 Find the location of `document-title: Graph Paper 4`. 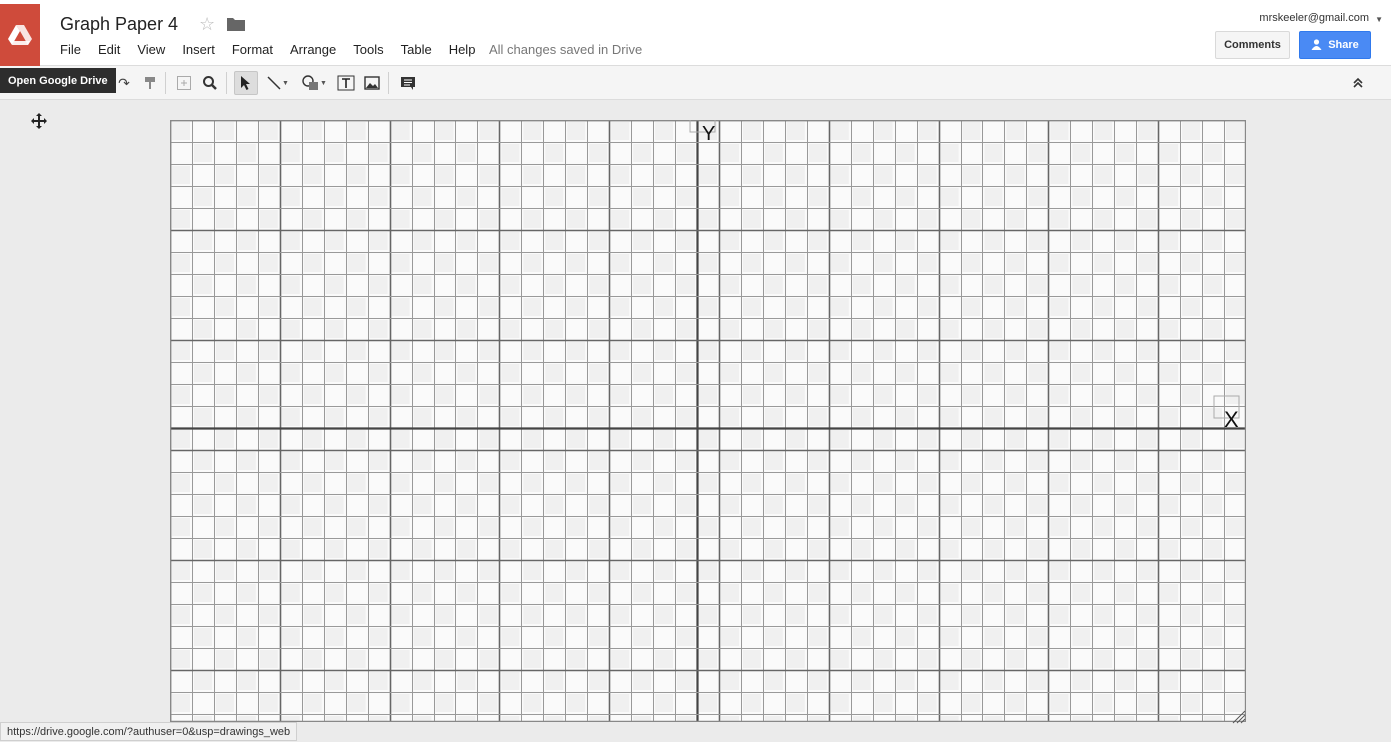

document-title: Graph Paper 4 is located at coordinates (119, 24).